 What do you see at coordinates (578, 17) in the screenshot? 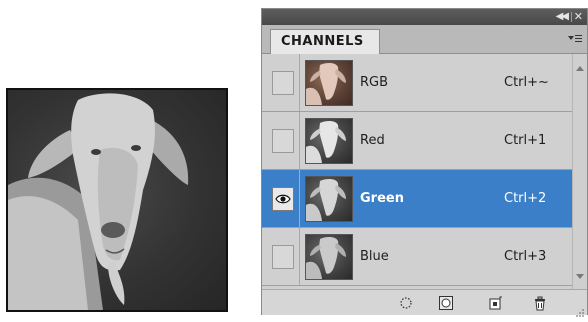
I see `close-icon: ✕` at bounding box center [578, 17].